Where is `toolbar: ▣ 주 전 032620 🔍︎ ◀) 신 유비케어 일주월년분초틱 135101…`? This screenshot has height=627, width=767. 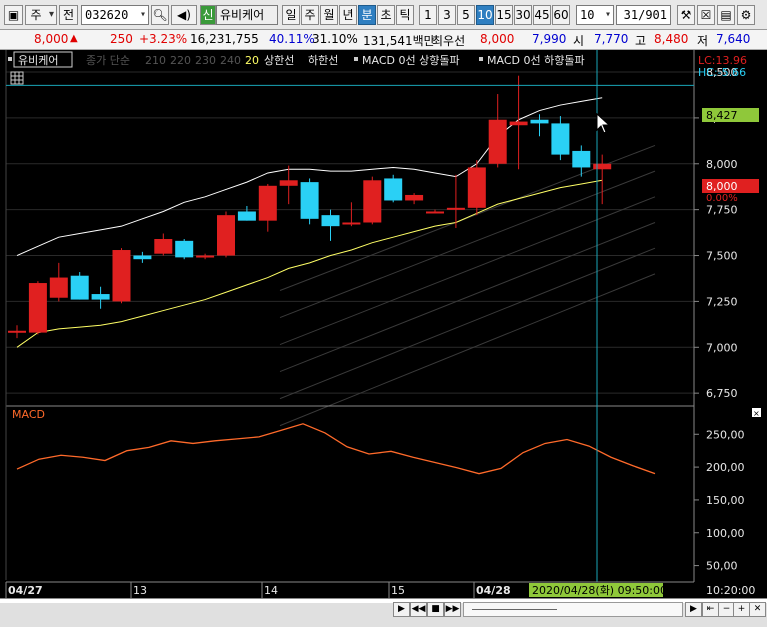
toolbar: ▣ 주 전 032620 🔍︎ ◀) 신 유비케어 일주월년분초틱 135101… is located at coordinates (383, 15).